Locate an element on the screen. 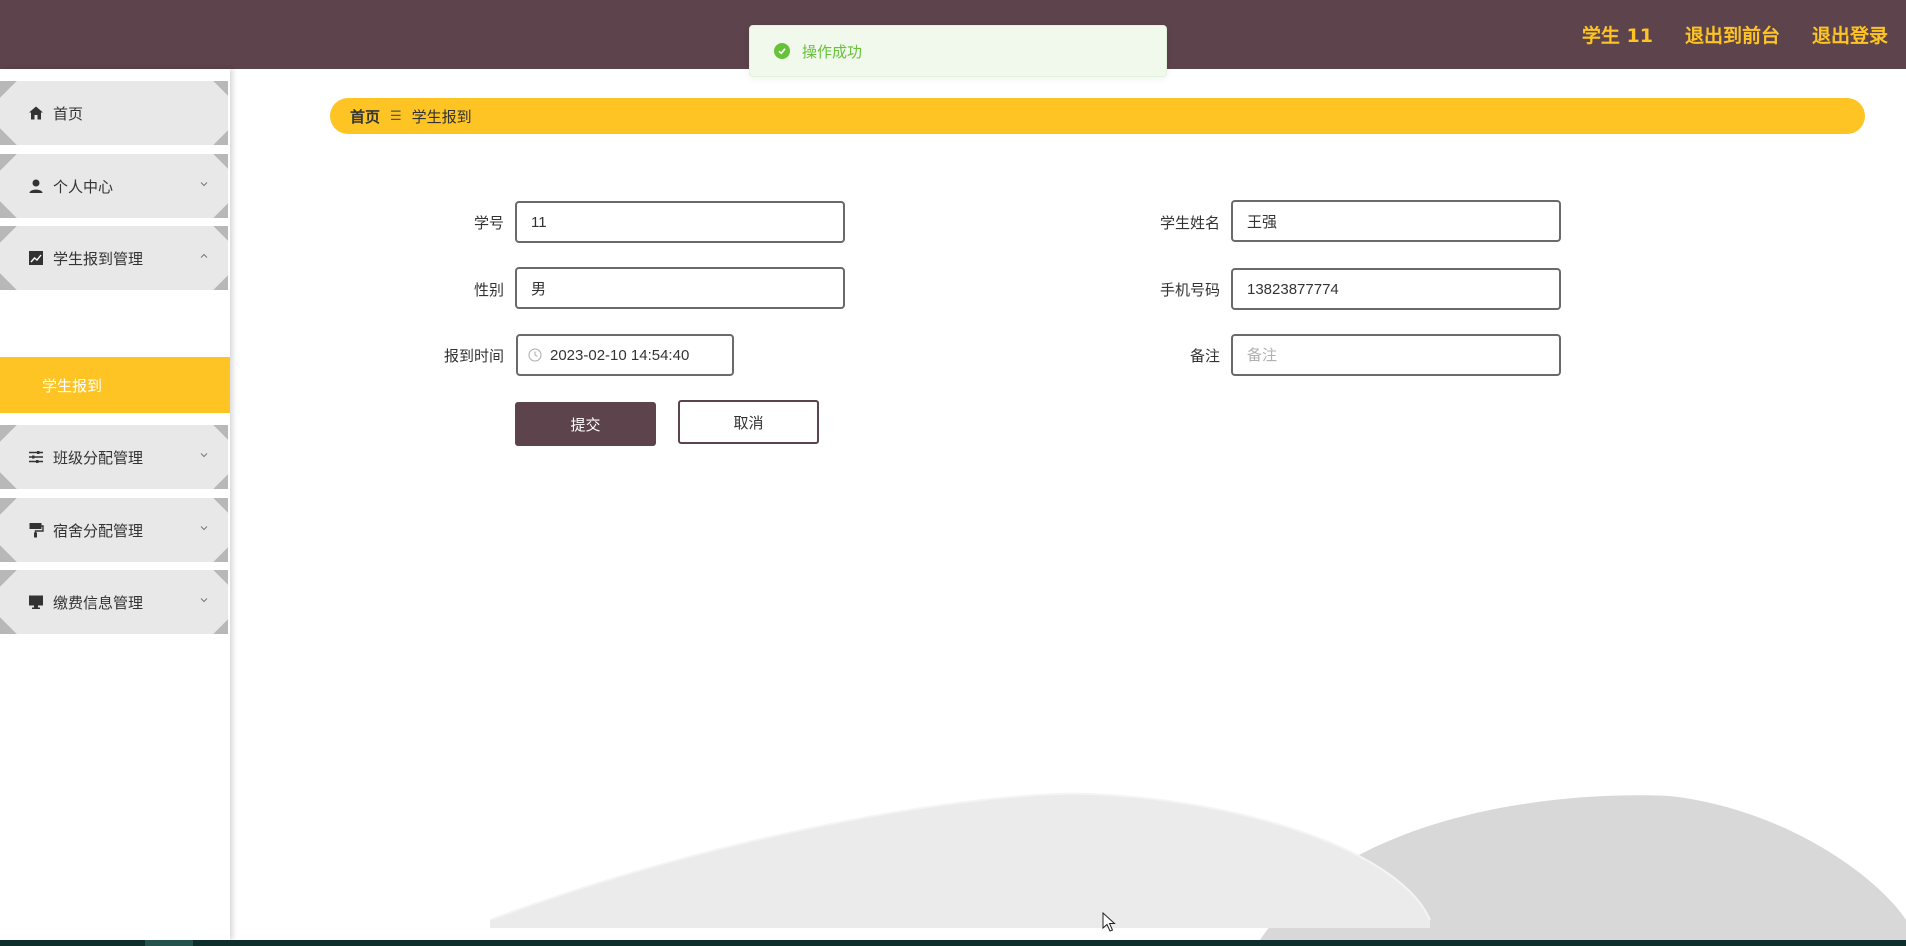 This screenshot has width=1906, height=946. cancel-button: 取消 is located at coordinates (748, 422).